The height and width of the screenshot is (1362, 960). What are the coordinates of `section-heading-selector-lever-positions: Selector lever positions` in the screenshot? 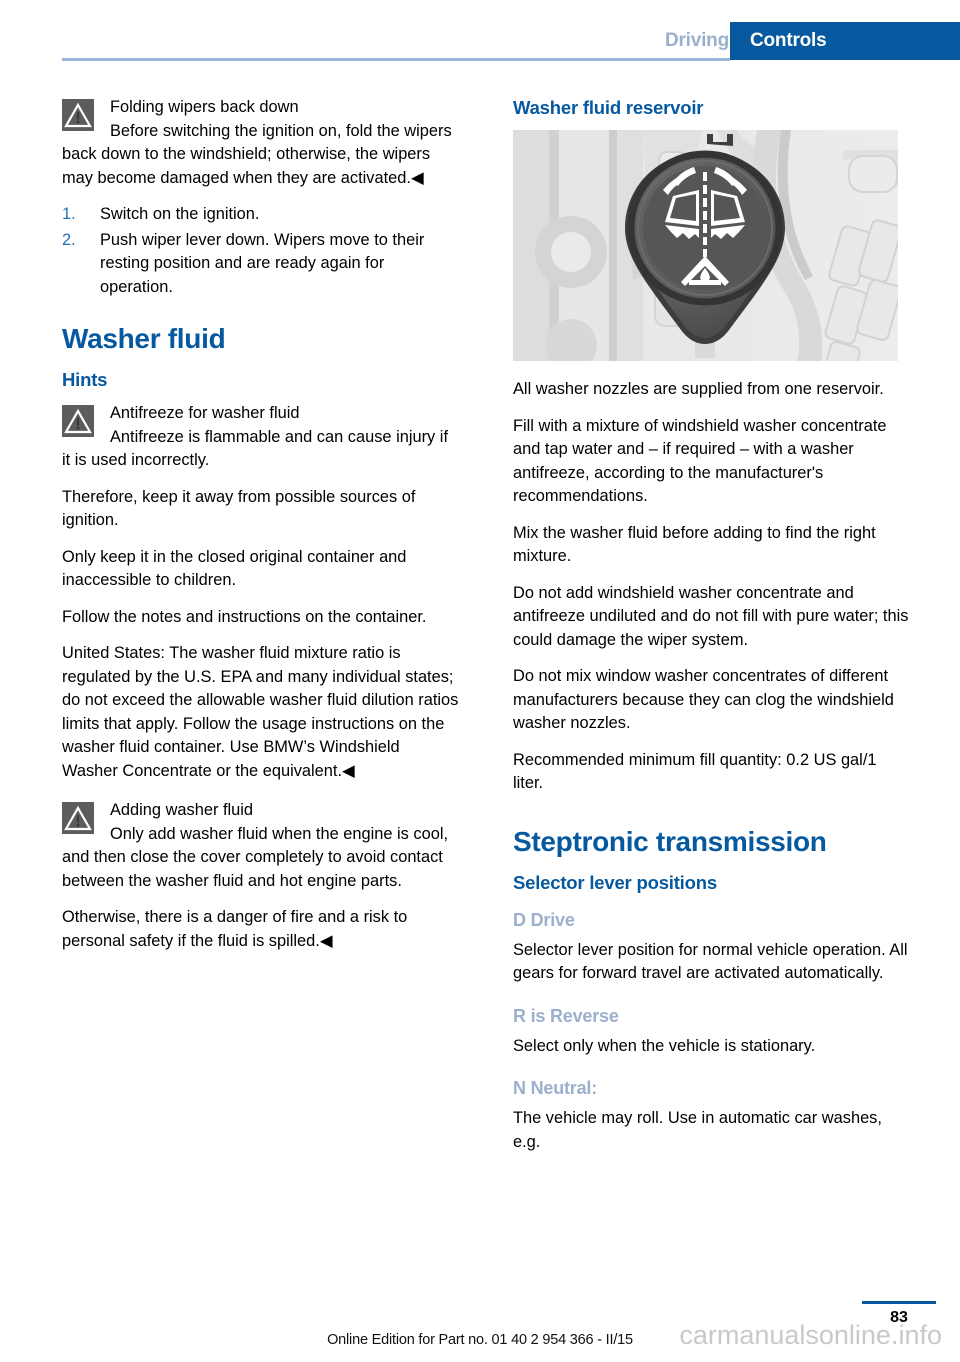 It's located at (615, 882).